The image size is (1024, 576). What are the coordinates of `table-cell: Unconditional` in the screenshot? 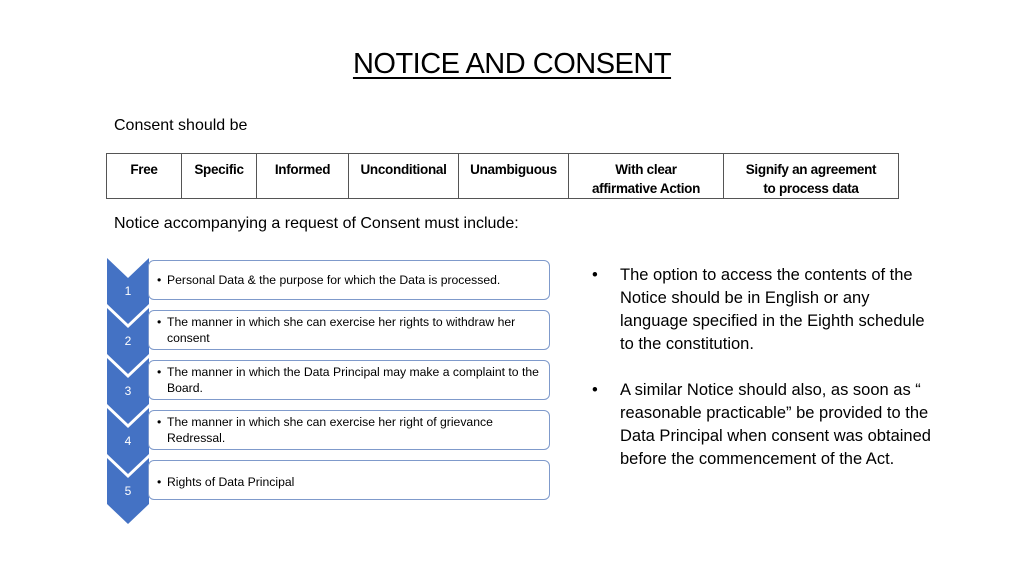 It's located at (403, 176).